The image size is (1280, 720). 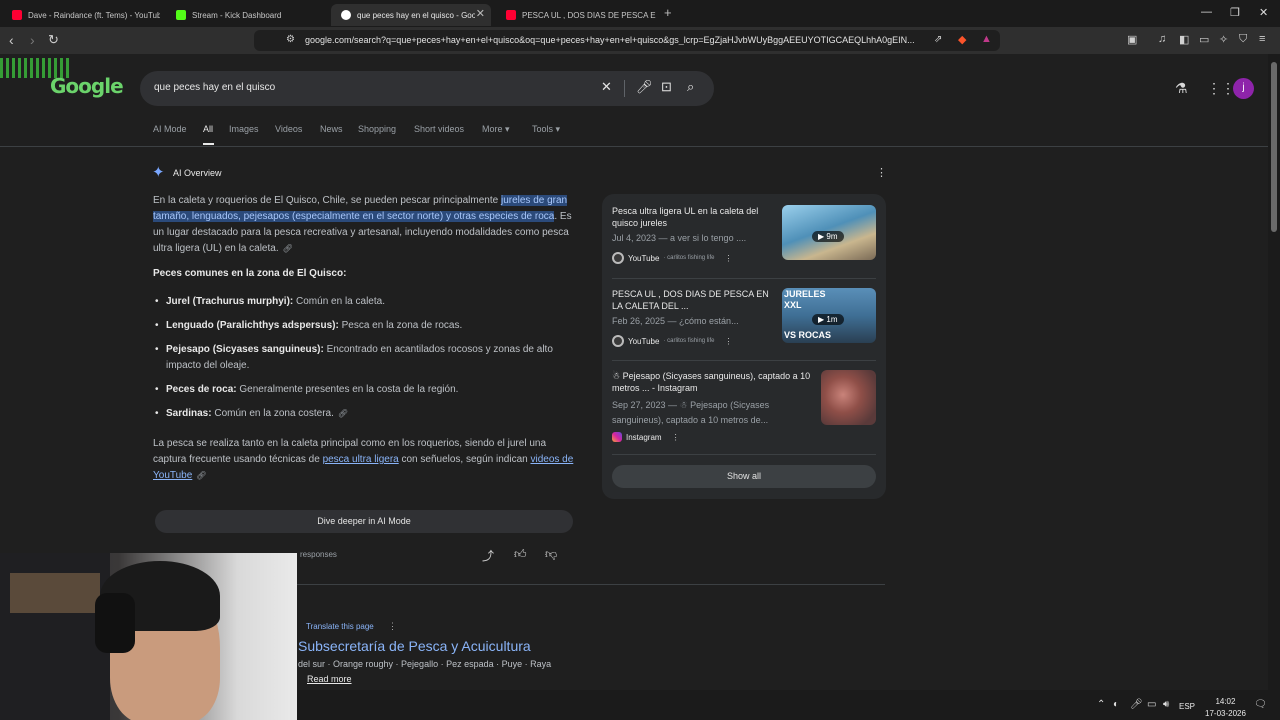 I want to click on tab-videos: Videos, so click(x=288, y=129).